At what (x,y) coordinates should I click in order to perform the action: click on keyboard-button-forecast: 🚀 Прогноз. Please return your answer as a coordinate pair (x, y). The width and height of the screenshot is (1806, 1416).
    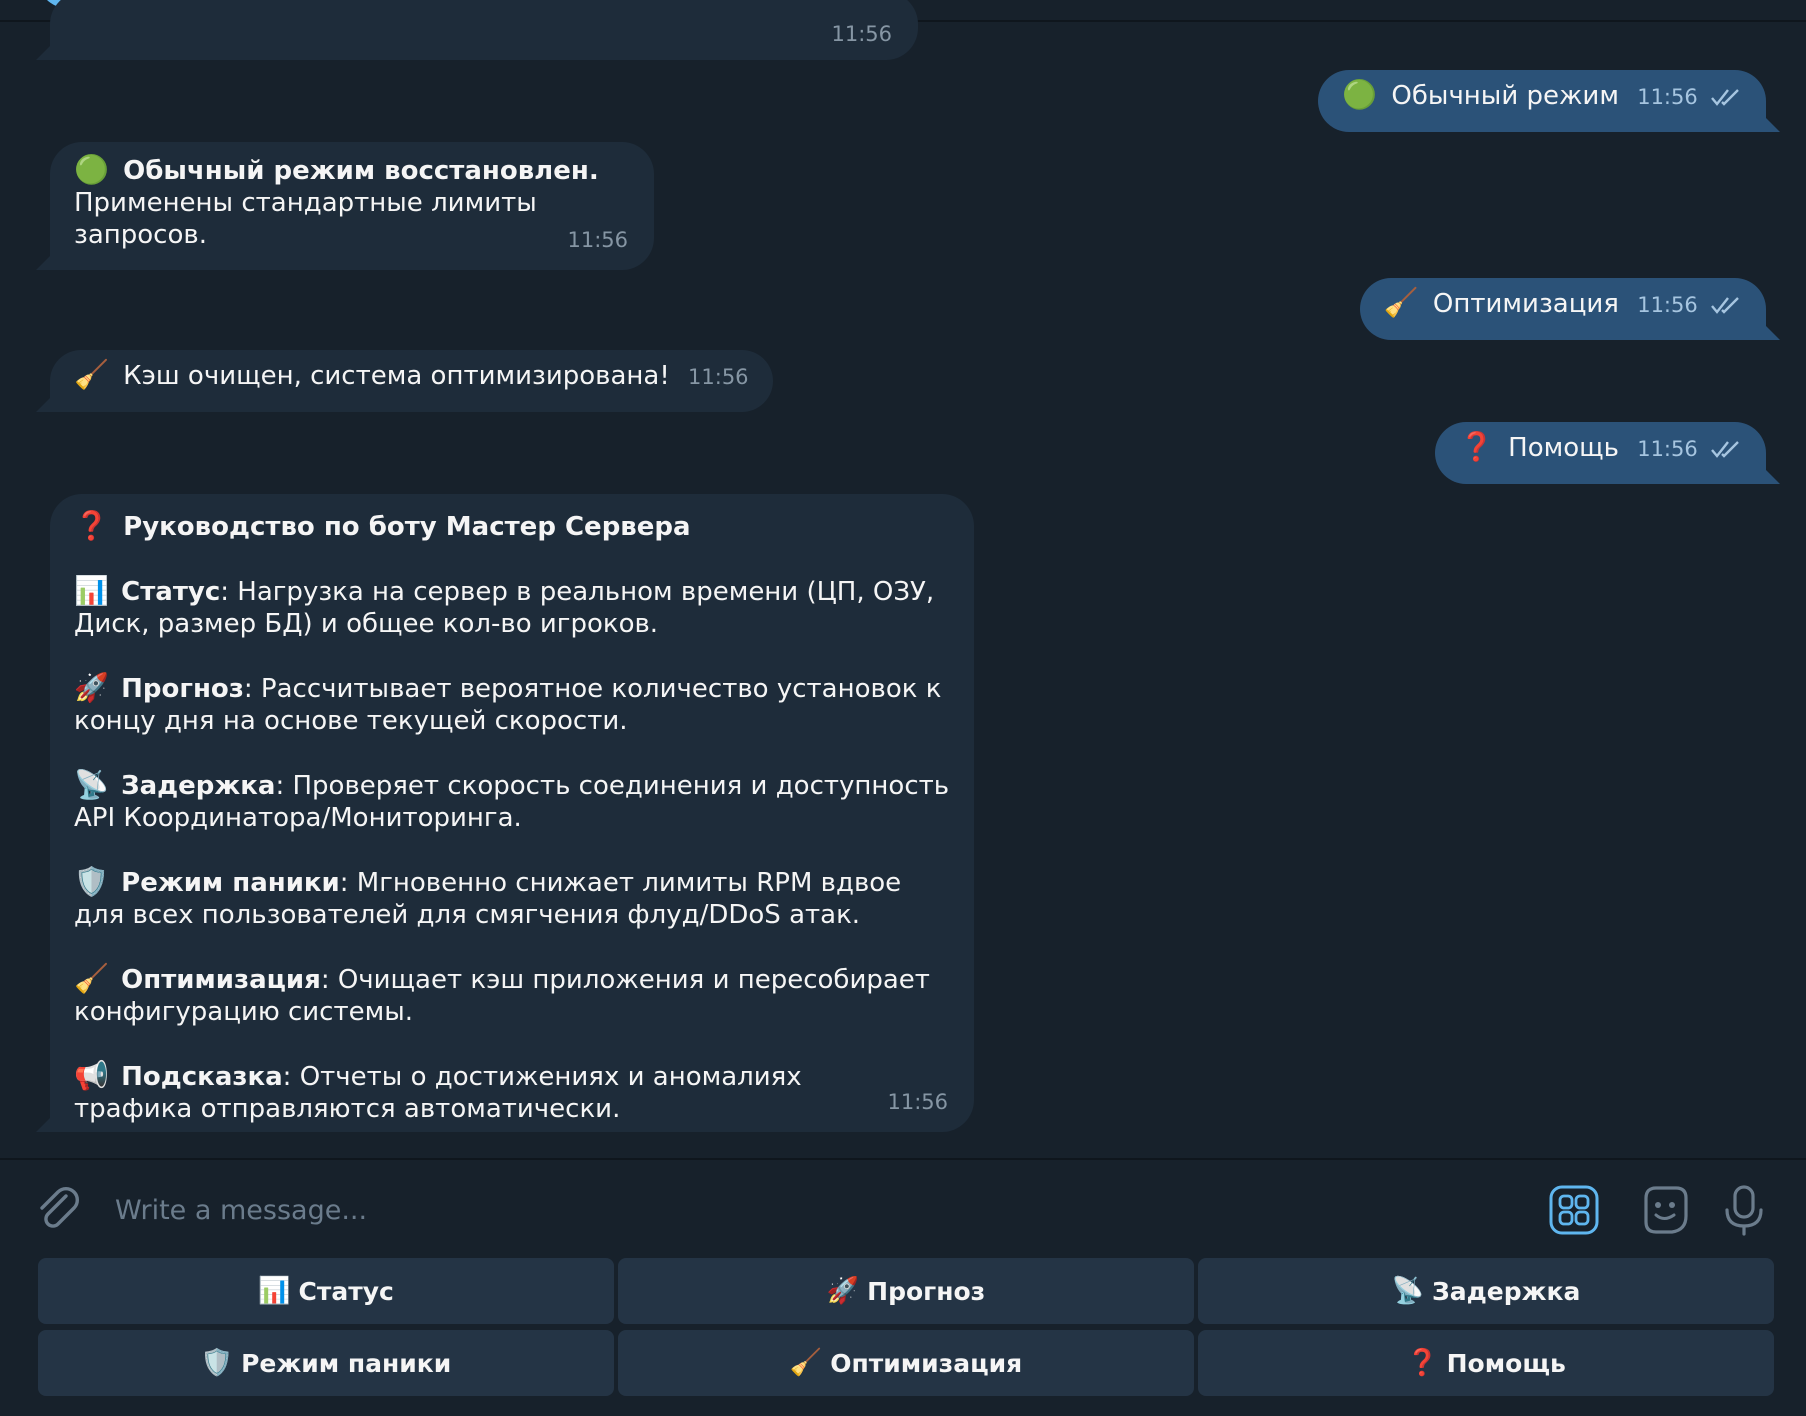
    Looking at the image, I should click on (906, 1291).